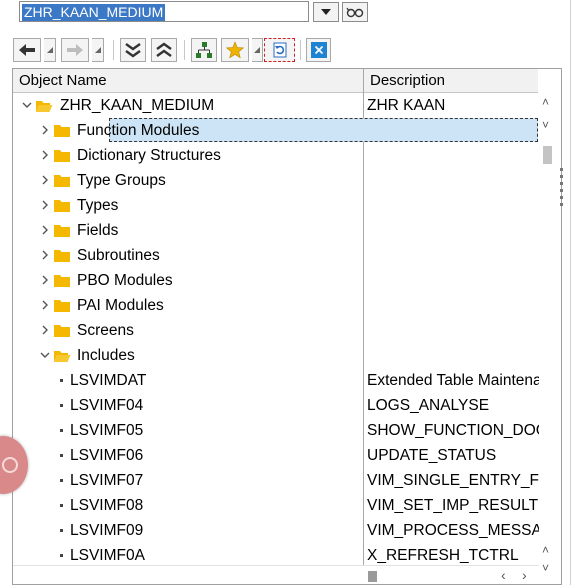 This screenshot has width=585, height=585. I want to click on back-menu-button, so click(50, 50).